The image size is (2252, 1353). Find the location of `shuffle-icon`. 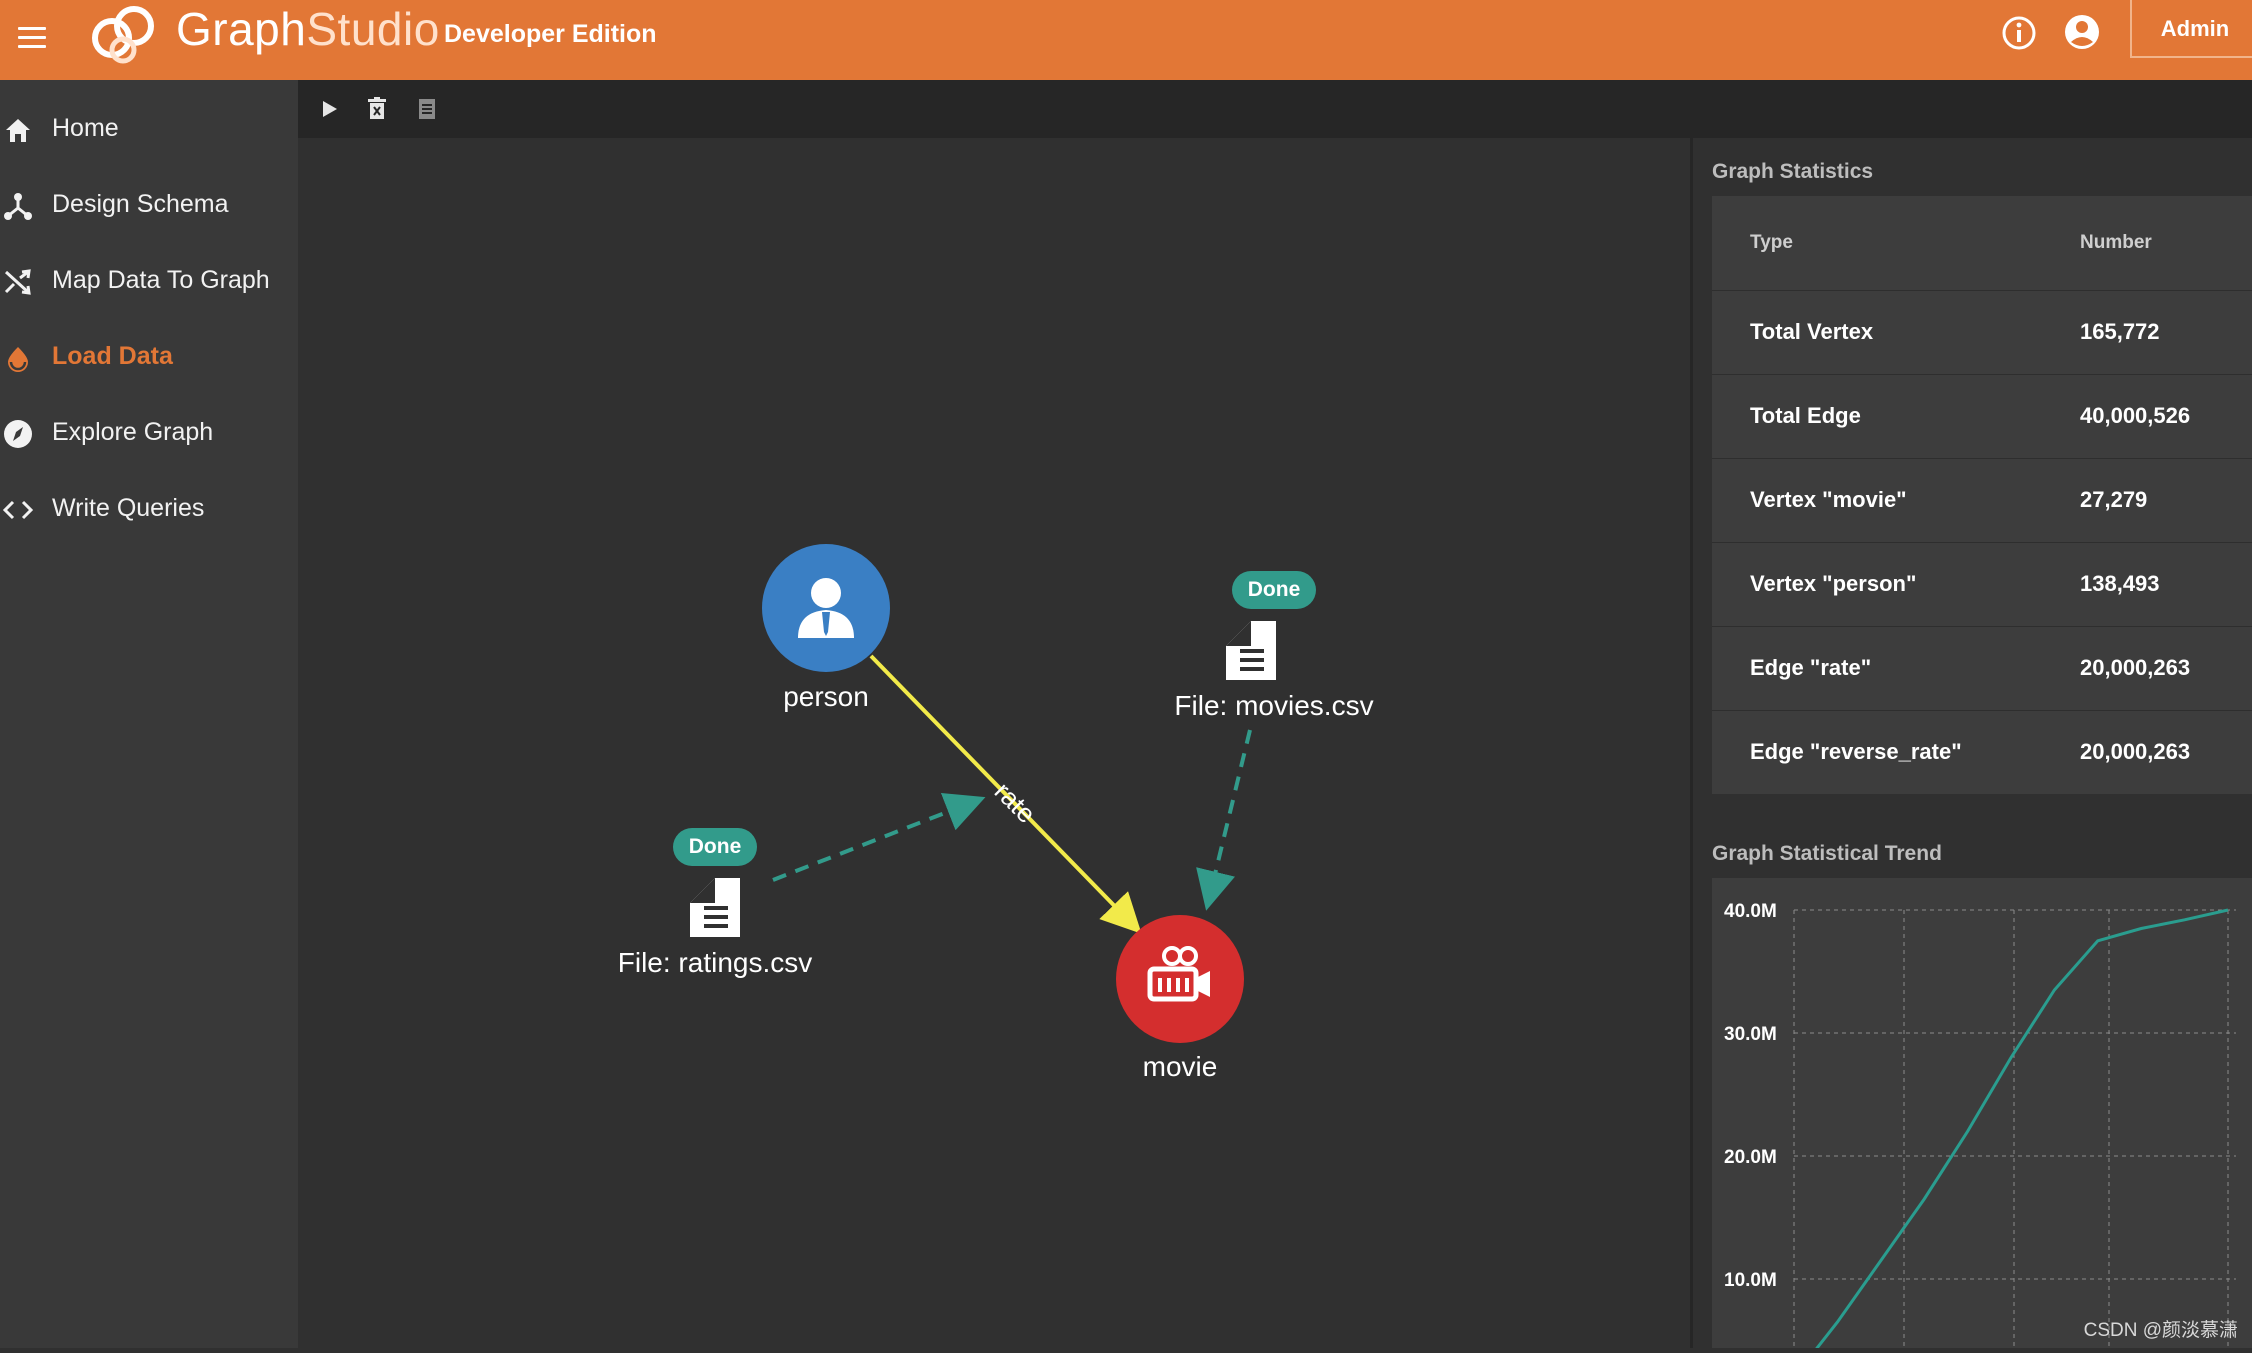

shuffle-icon is located at coordinates (18, 282).